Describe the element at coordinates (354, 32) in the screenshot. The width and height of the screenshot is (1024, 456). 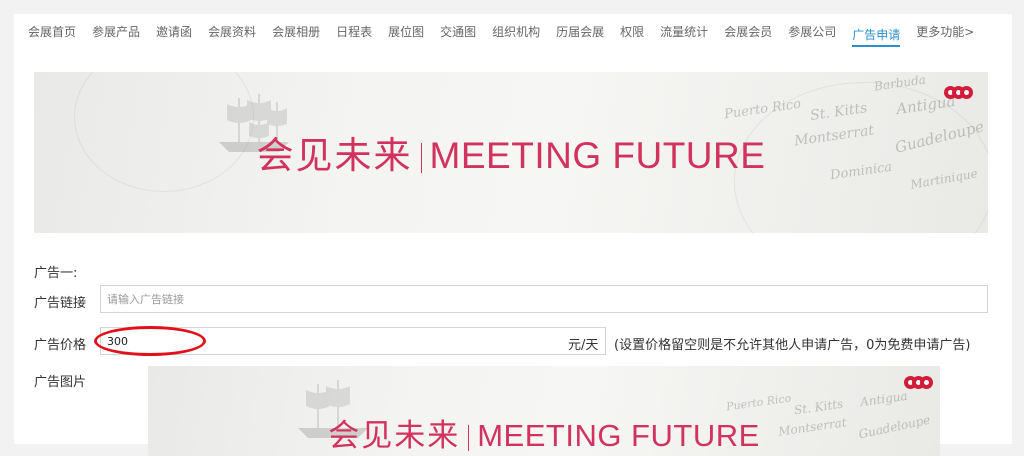
I see `nav-item-schedule: 日程表` at that location.